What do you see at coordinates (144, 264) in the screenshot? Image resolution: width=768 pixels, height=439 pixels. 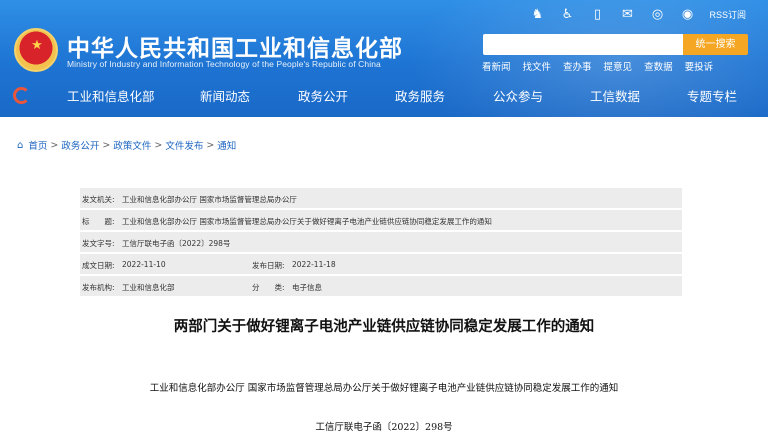 I see `written-date-value: 2022-11-10` at bounding box center [144, 264].